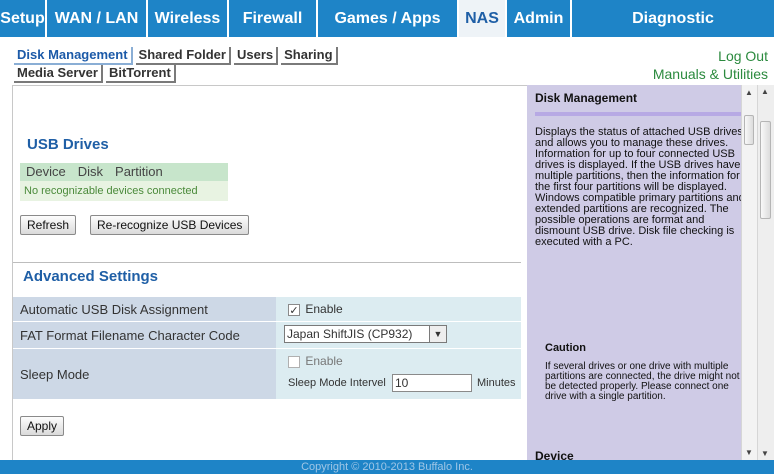 This screenshot has height=474, width=774. What do you see at coordinates (144, 374) in the screenshot?
I see `sleep-mode-label: Sleep Mode` at bounding box center [144, 374].